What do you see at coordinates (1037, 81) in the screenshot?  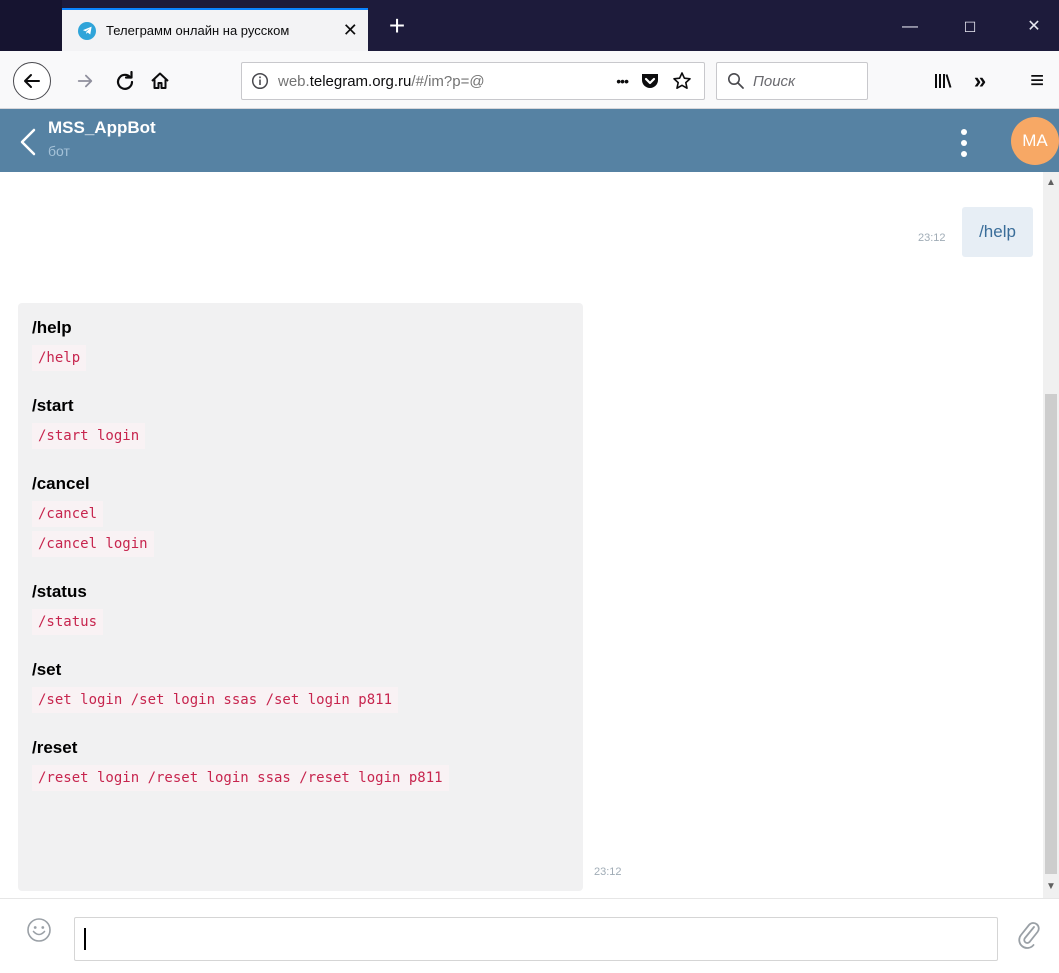 I see `hamburger-menu-icon: ≡` at bounding box center [1037, 81].